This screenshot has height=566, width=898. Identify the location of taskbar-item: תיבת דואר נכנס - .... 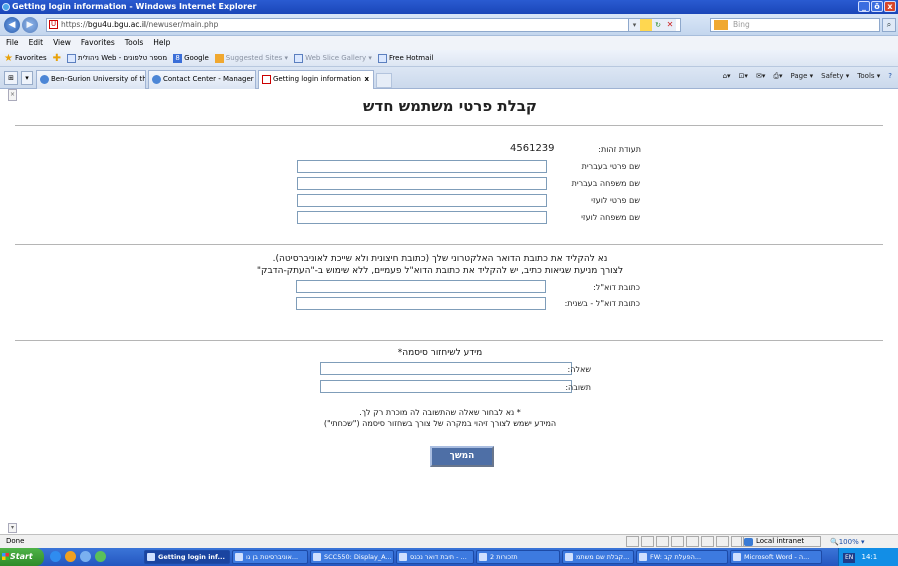
(435, 557).